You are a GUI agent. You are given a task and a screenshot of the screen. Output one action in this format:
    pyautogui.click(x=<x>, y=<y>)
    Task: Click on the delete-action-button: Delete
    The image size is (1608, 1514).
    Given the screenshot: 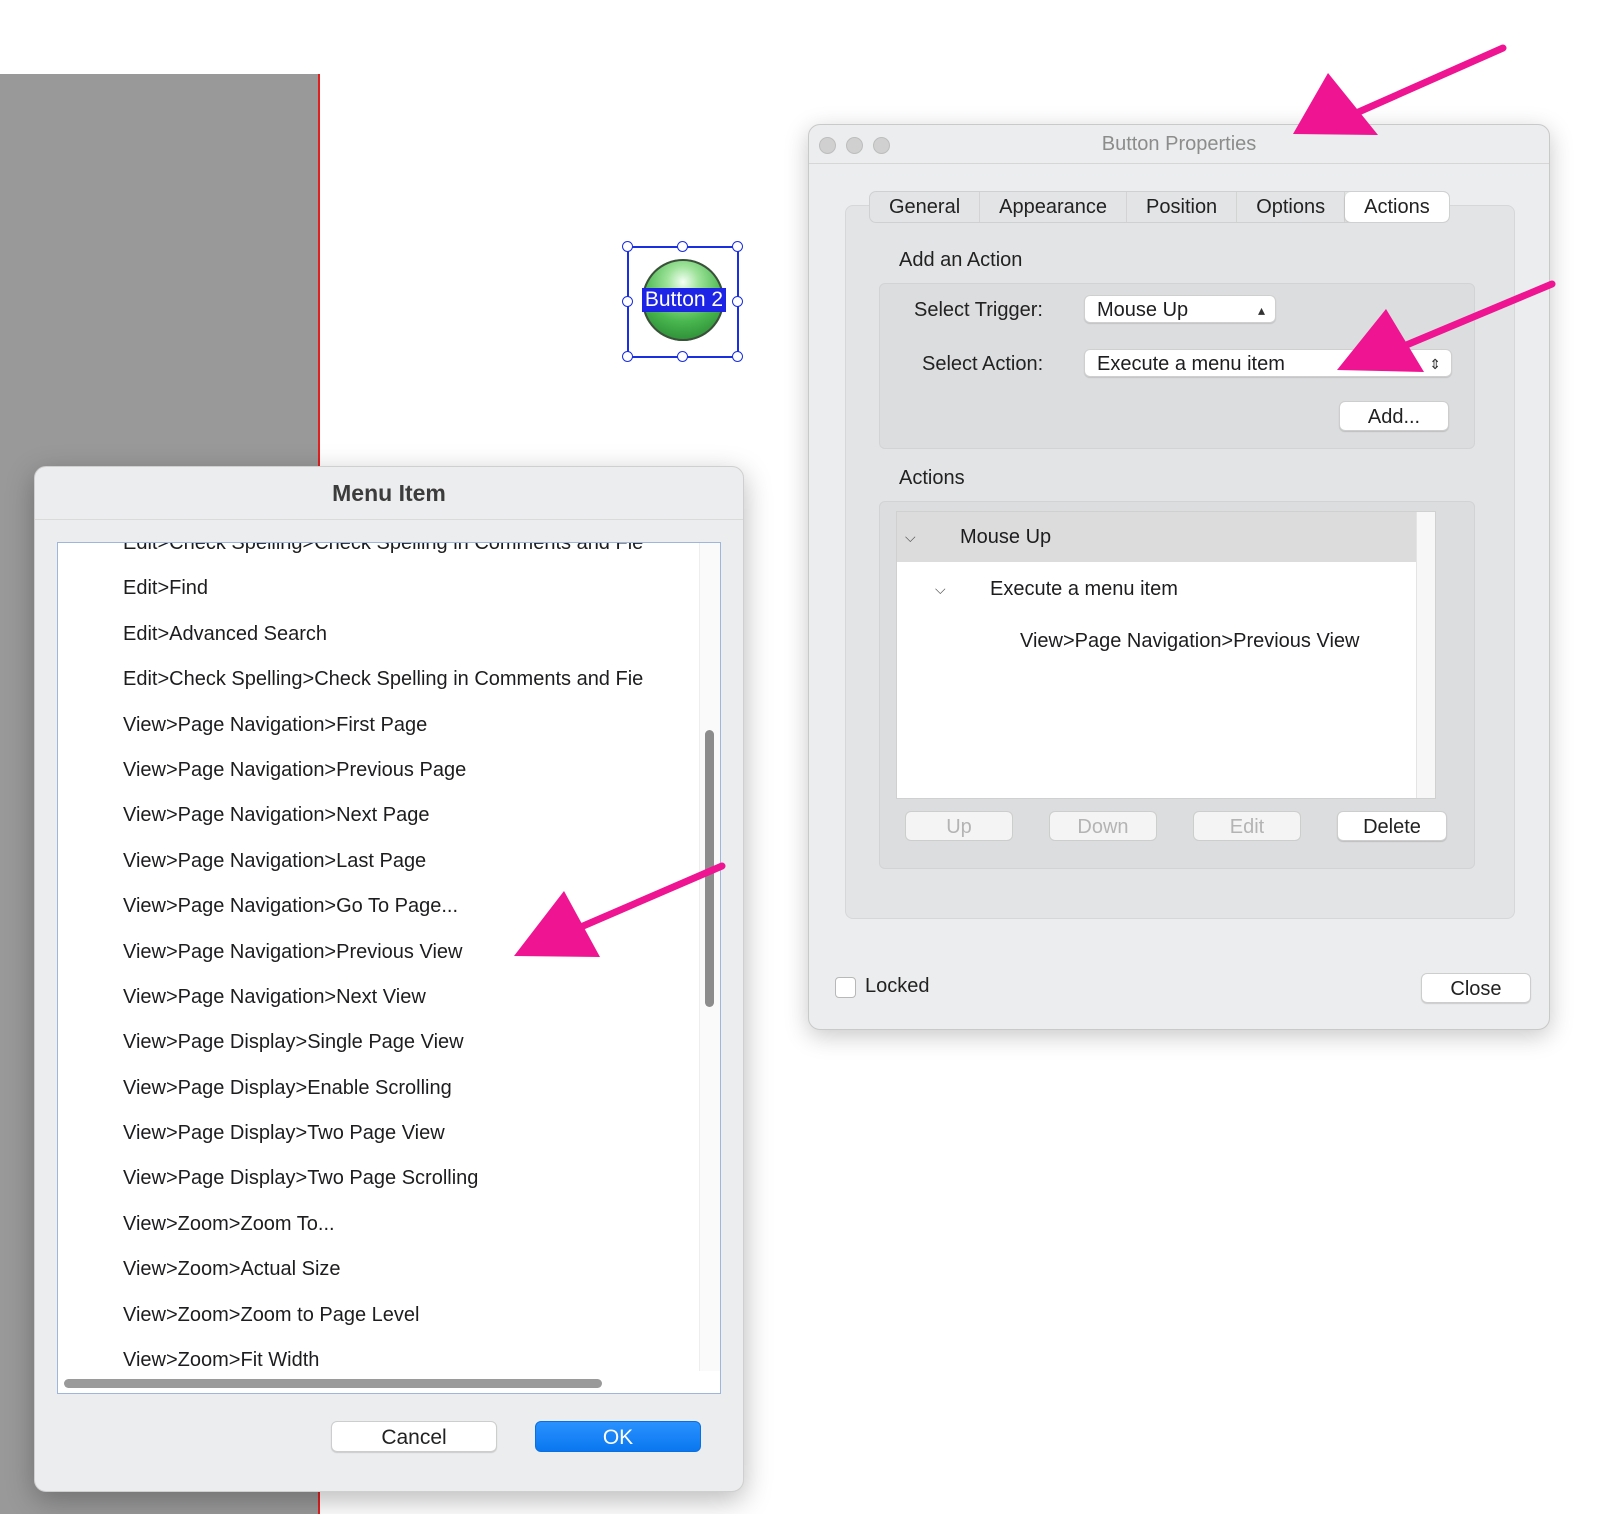 What is the action you would take?
    pyautogui.click(x=1392, y=826)
    